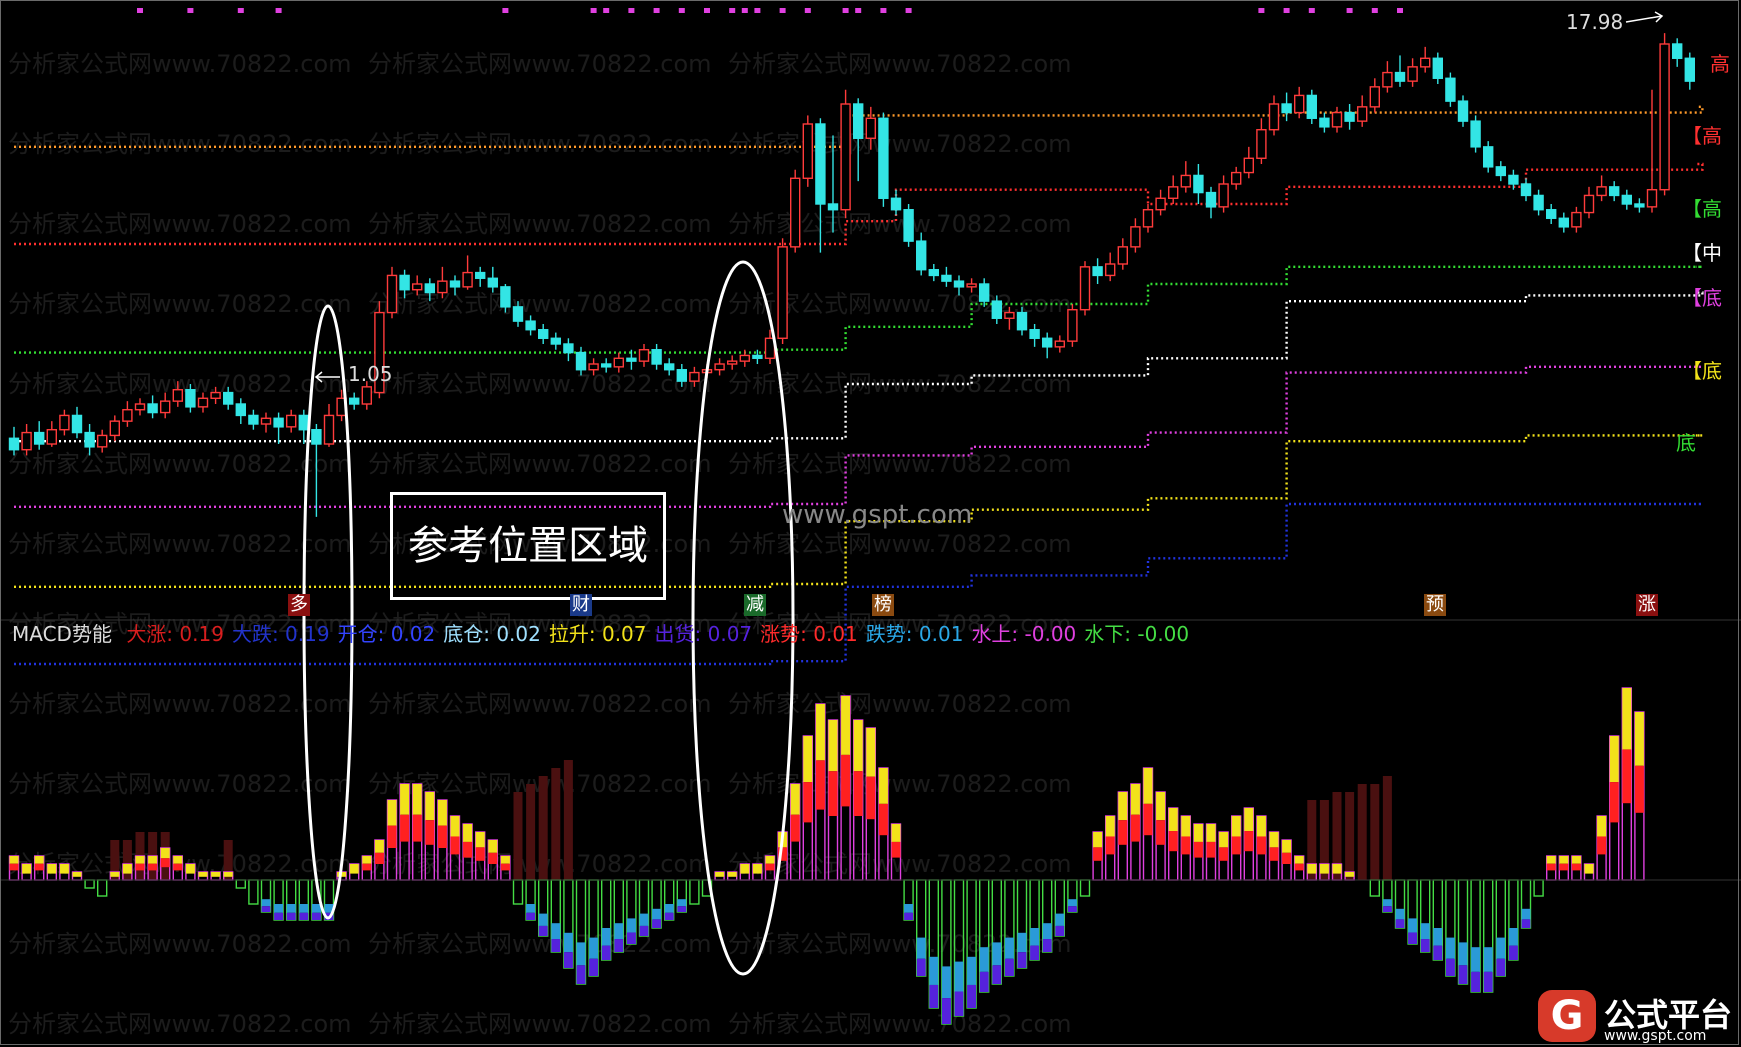 This screenshot has height=1047, width=1741. What do you see at coordinates (299, 605) in the screenshot?
I see `signal-duo: 多` at bounding box center [299, 605].